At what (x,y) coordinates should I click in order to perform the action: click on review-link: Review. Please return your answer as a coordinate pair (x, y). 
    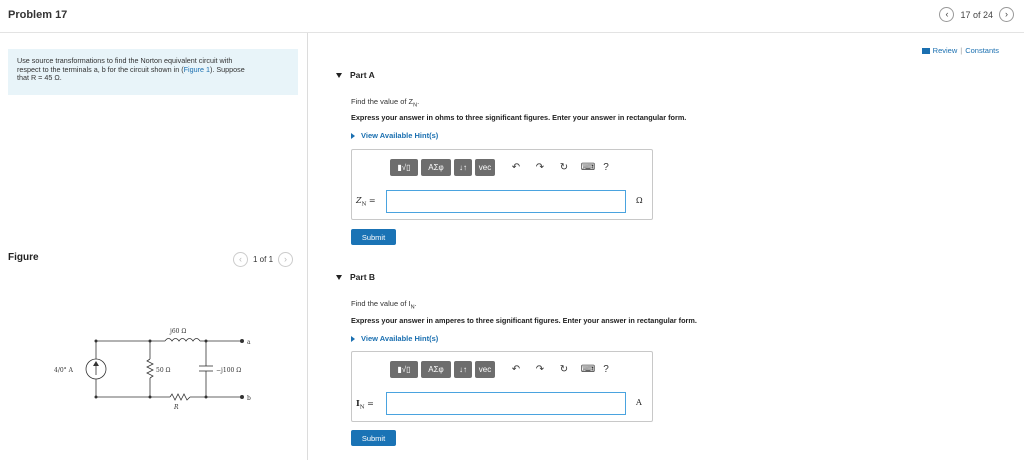
    Looking at the image, I should click on (945, 50).